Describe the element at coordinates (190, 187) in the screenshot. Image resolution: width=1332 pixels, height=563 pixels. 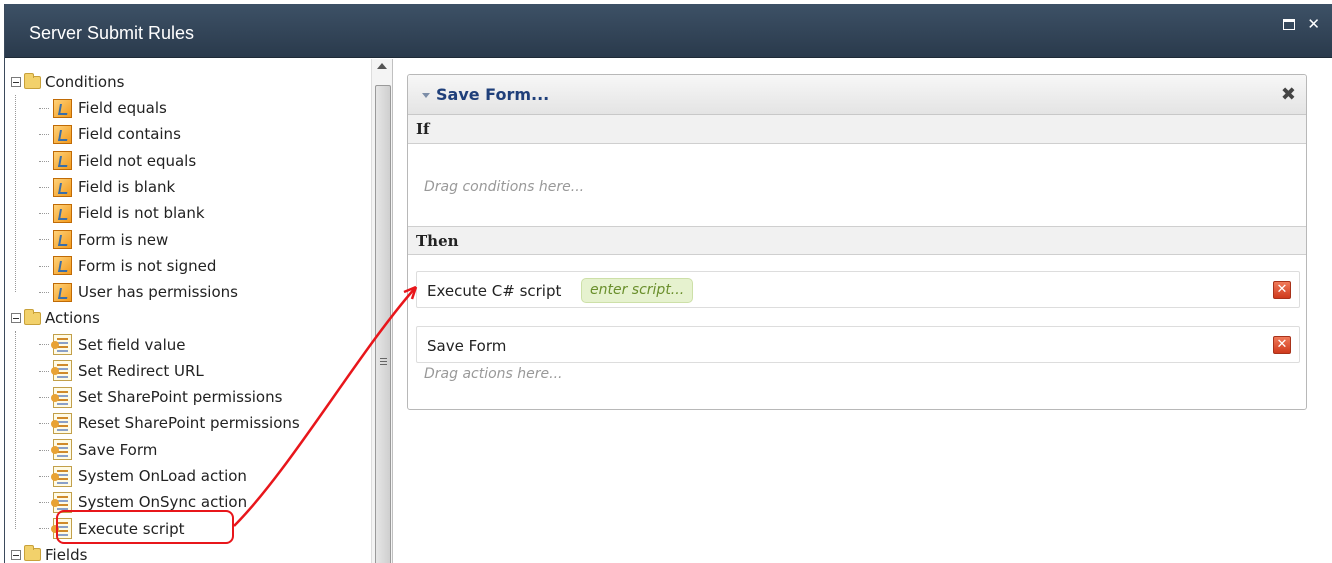
I see `tree-item-condition: Field is blank` at that location.